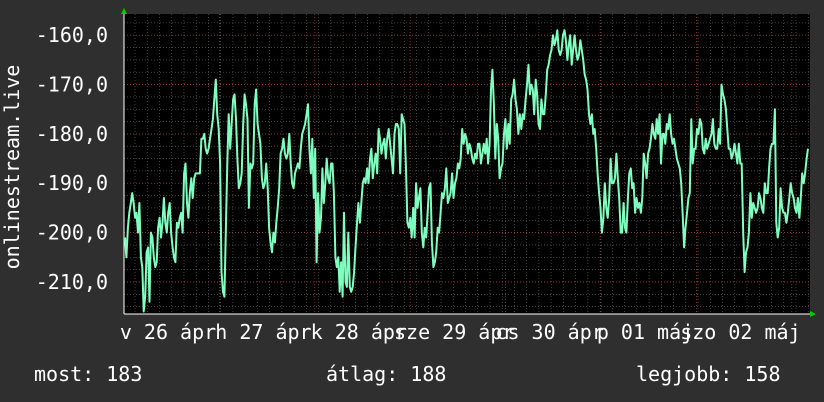  I want to click on stat-average: átlag: 188, so click(386, 374).